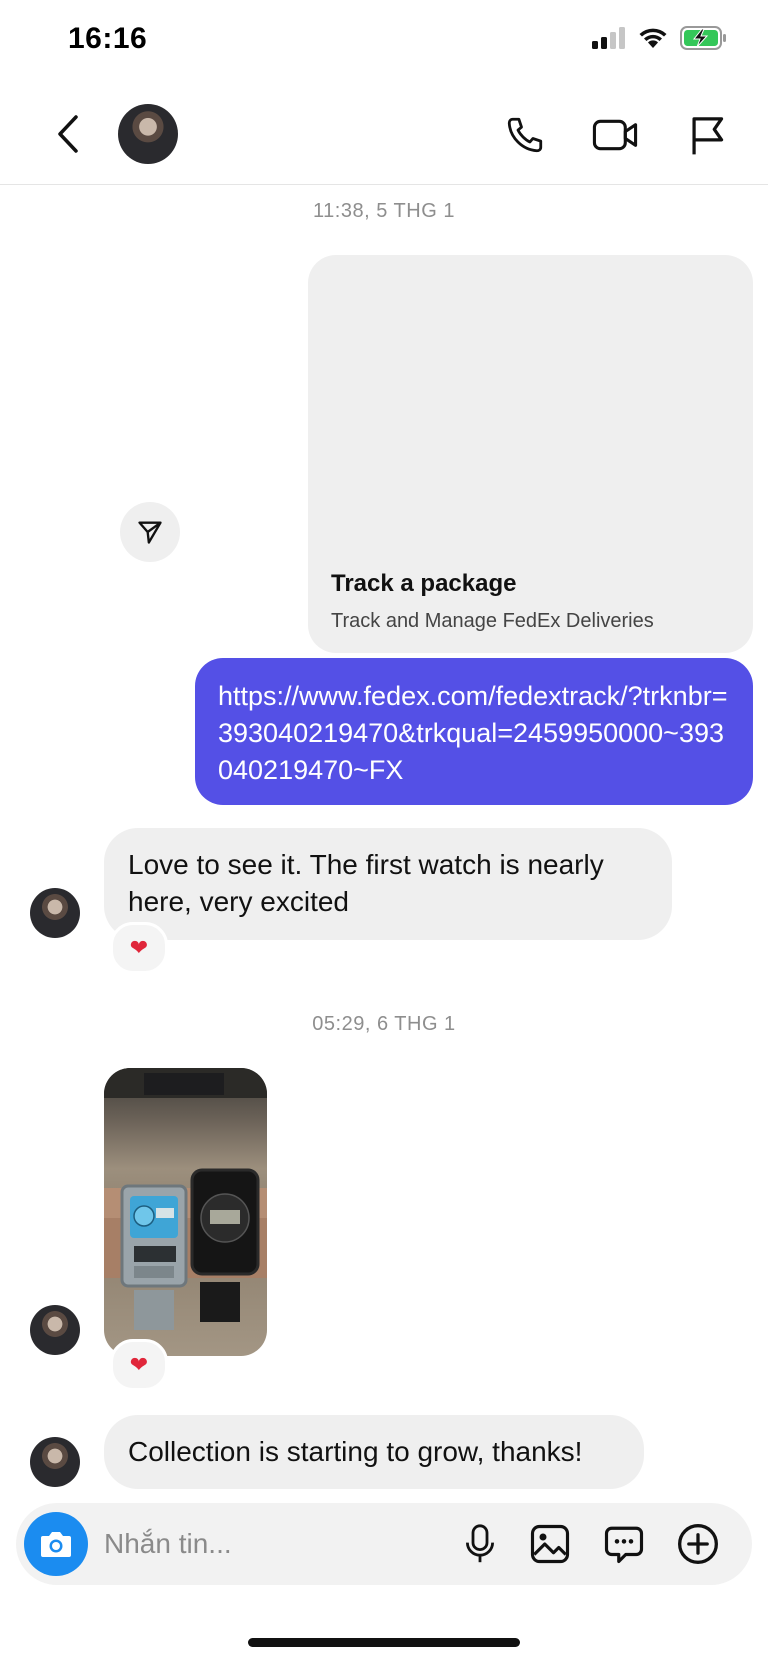 The width and height of the screenshot is (768, 1663). Describe the element at coordinates (424, 583) in the screenshot. I see `link-preview-title: Track a package` at that location.